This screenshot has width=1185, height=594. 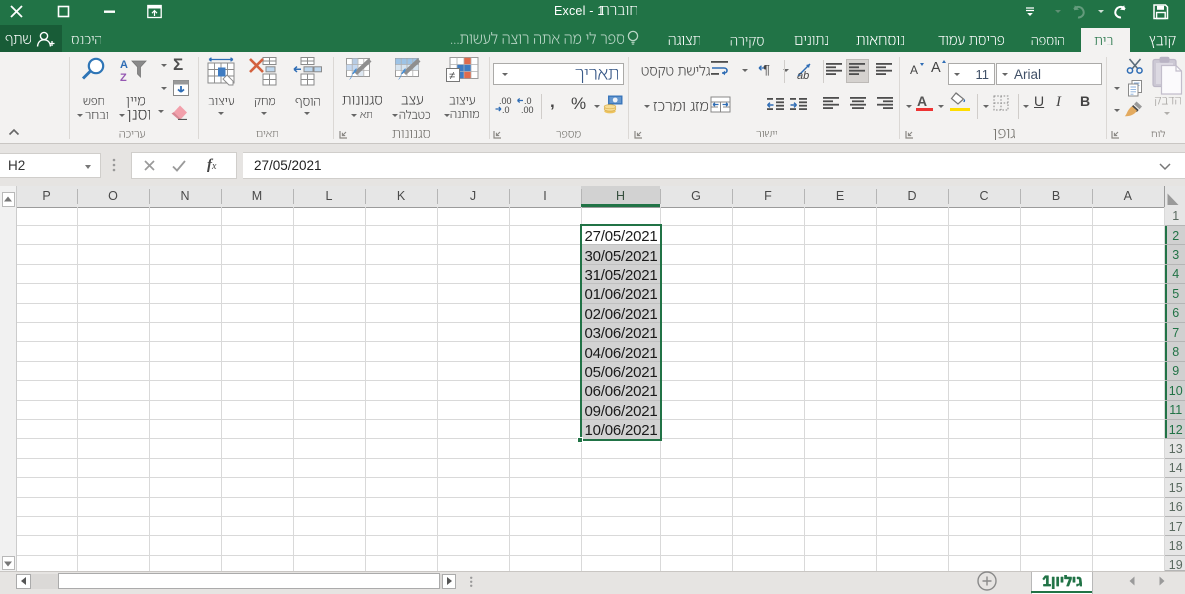 I want to click on svg-text: Z, so click(x=123, y=77).